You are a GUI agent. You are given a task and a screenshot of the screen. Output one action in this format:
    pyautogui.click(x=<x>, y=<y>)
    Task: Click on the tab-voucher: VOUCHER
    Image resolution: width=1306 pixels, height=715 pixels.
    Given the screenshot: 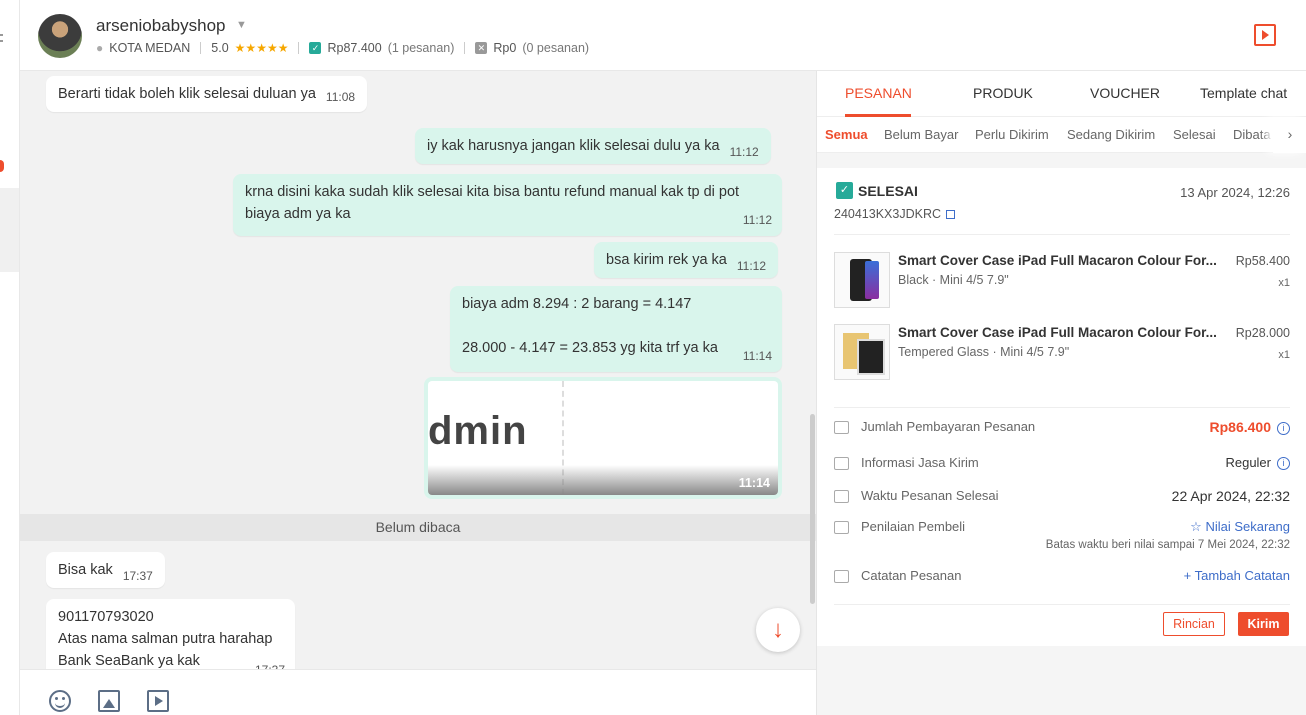 What is the action you would take?
    pyautogui.click(x=1125, y=93)
    